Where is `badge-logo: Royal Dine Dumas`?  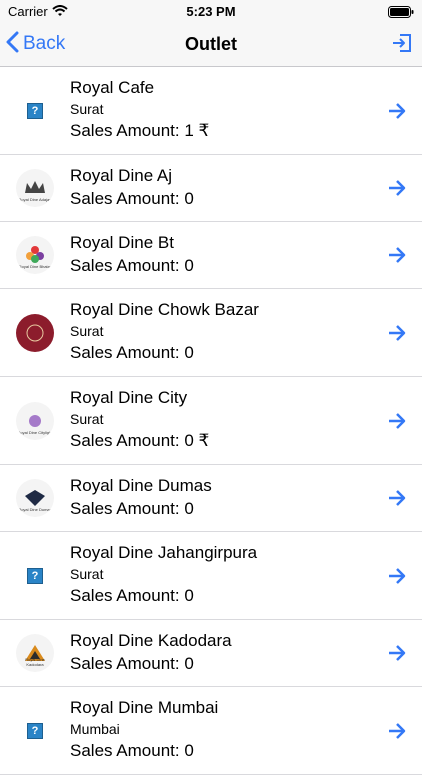
badge-logo: Royal Dine Dumas is located at coordinates (35, 498).